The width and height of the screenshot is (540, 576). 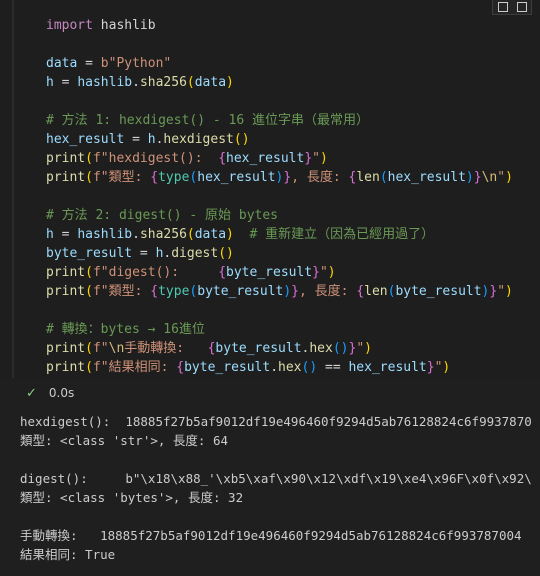 What do you see at coordinates (502, 7) in the screenshot?
I see `copy-icon` at bounding box center [502, 7].